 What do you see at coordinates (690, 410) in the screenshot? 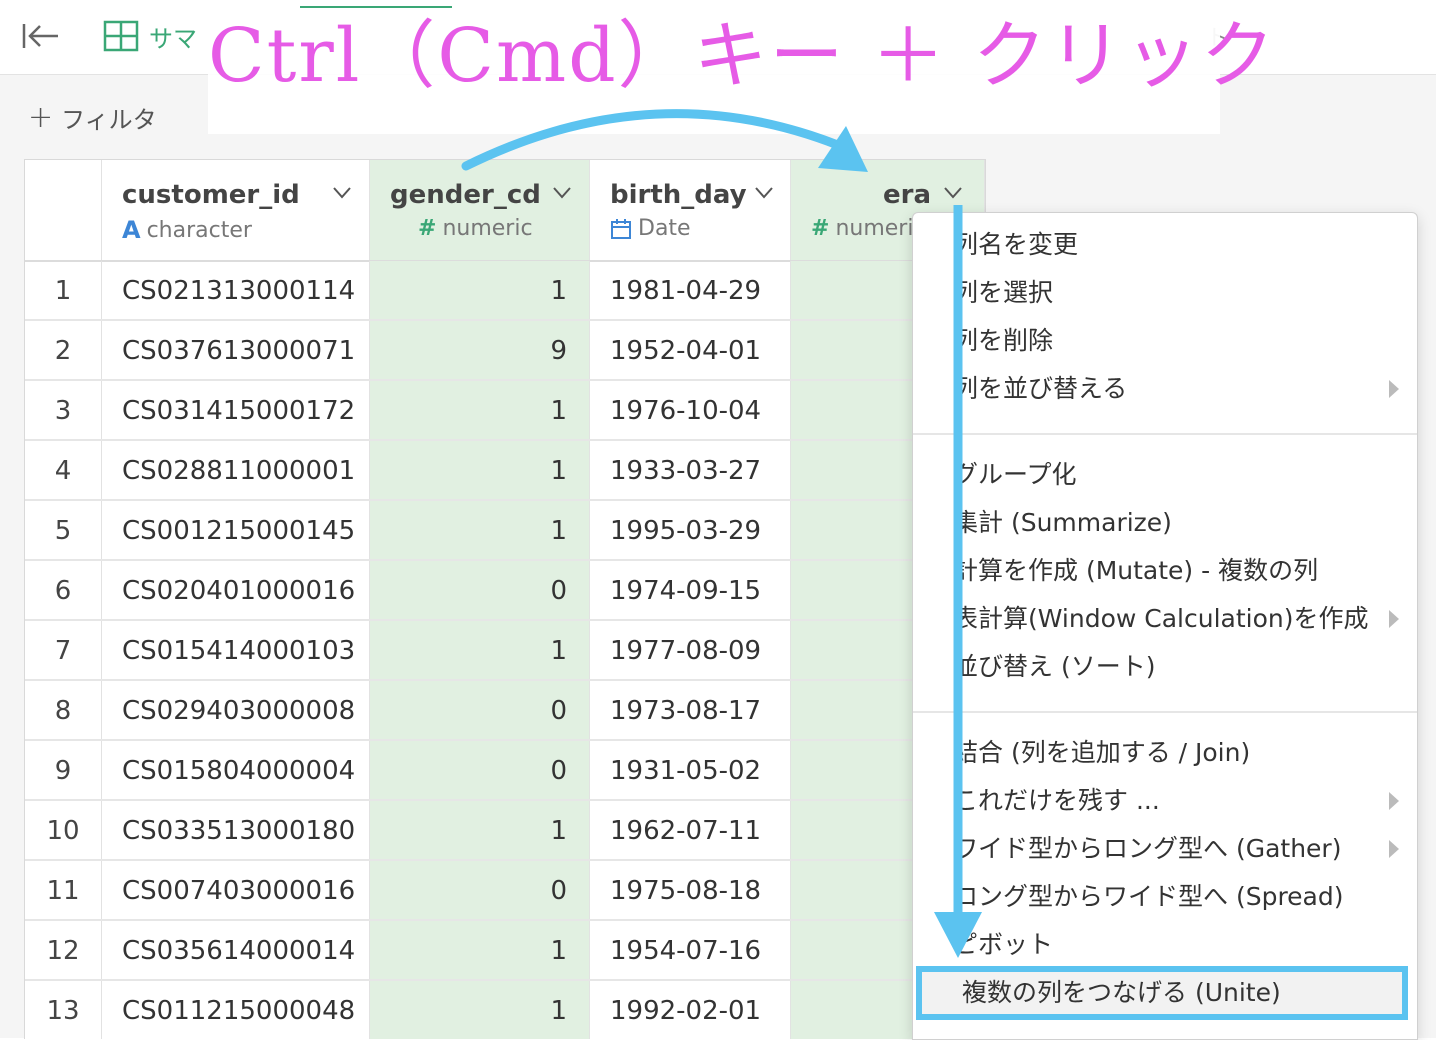
I see `cell-birth_day: 1976-10-04` at bounding box center [690, 410].